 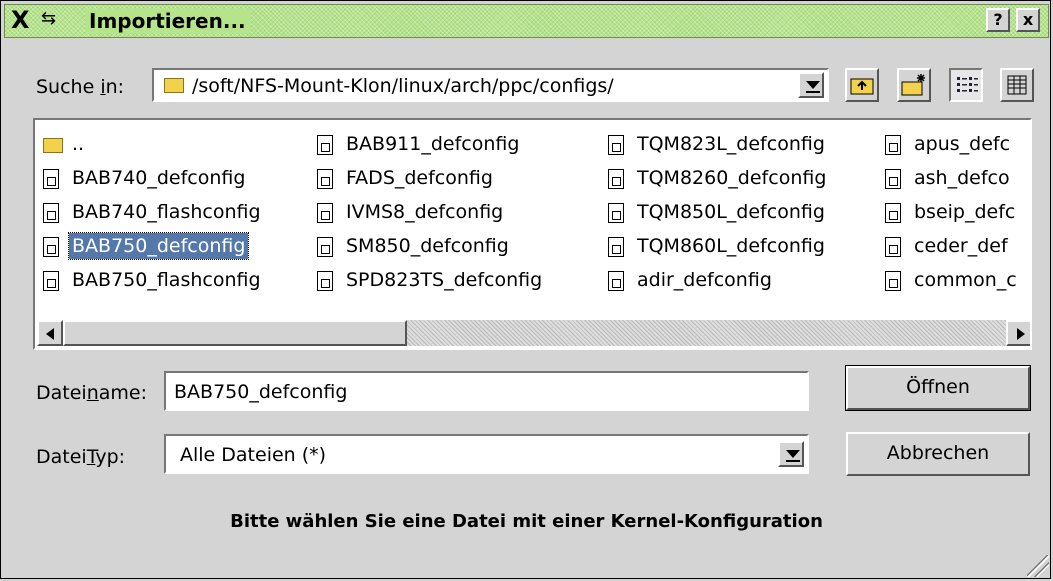 I want to click on filetype-dropdown-button, so click(x=791, y=454).